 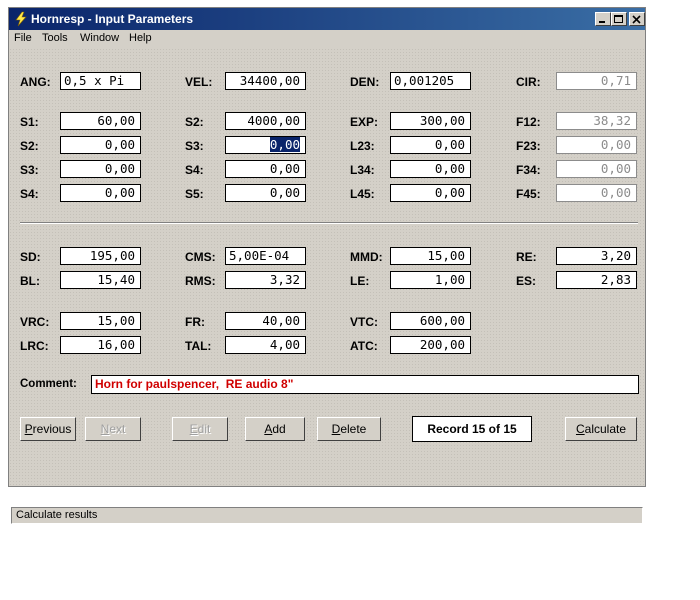 What do you see at coordinates (30, 281) in the screenshot?
I see `label-bl: BL:` at bounding box center [30, 281].